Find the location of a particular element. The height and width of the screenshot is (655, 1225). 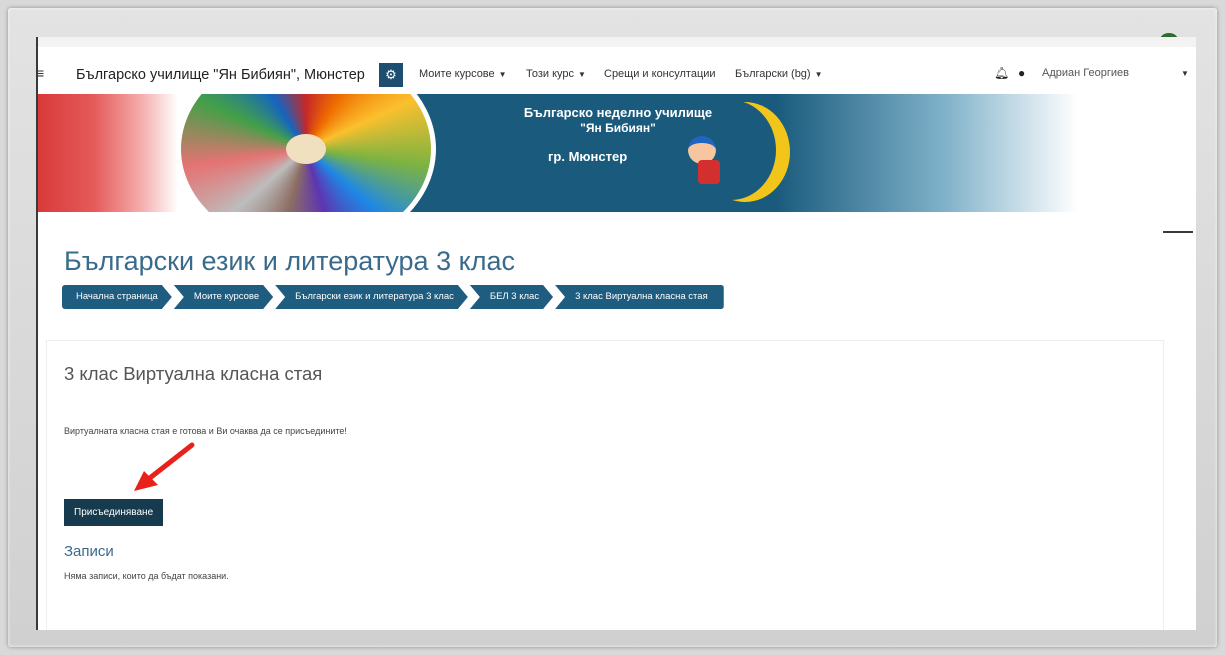

bell-icon: 🔔︎ is located at coordinates (1001, 73).